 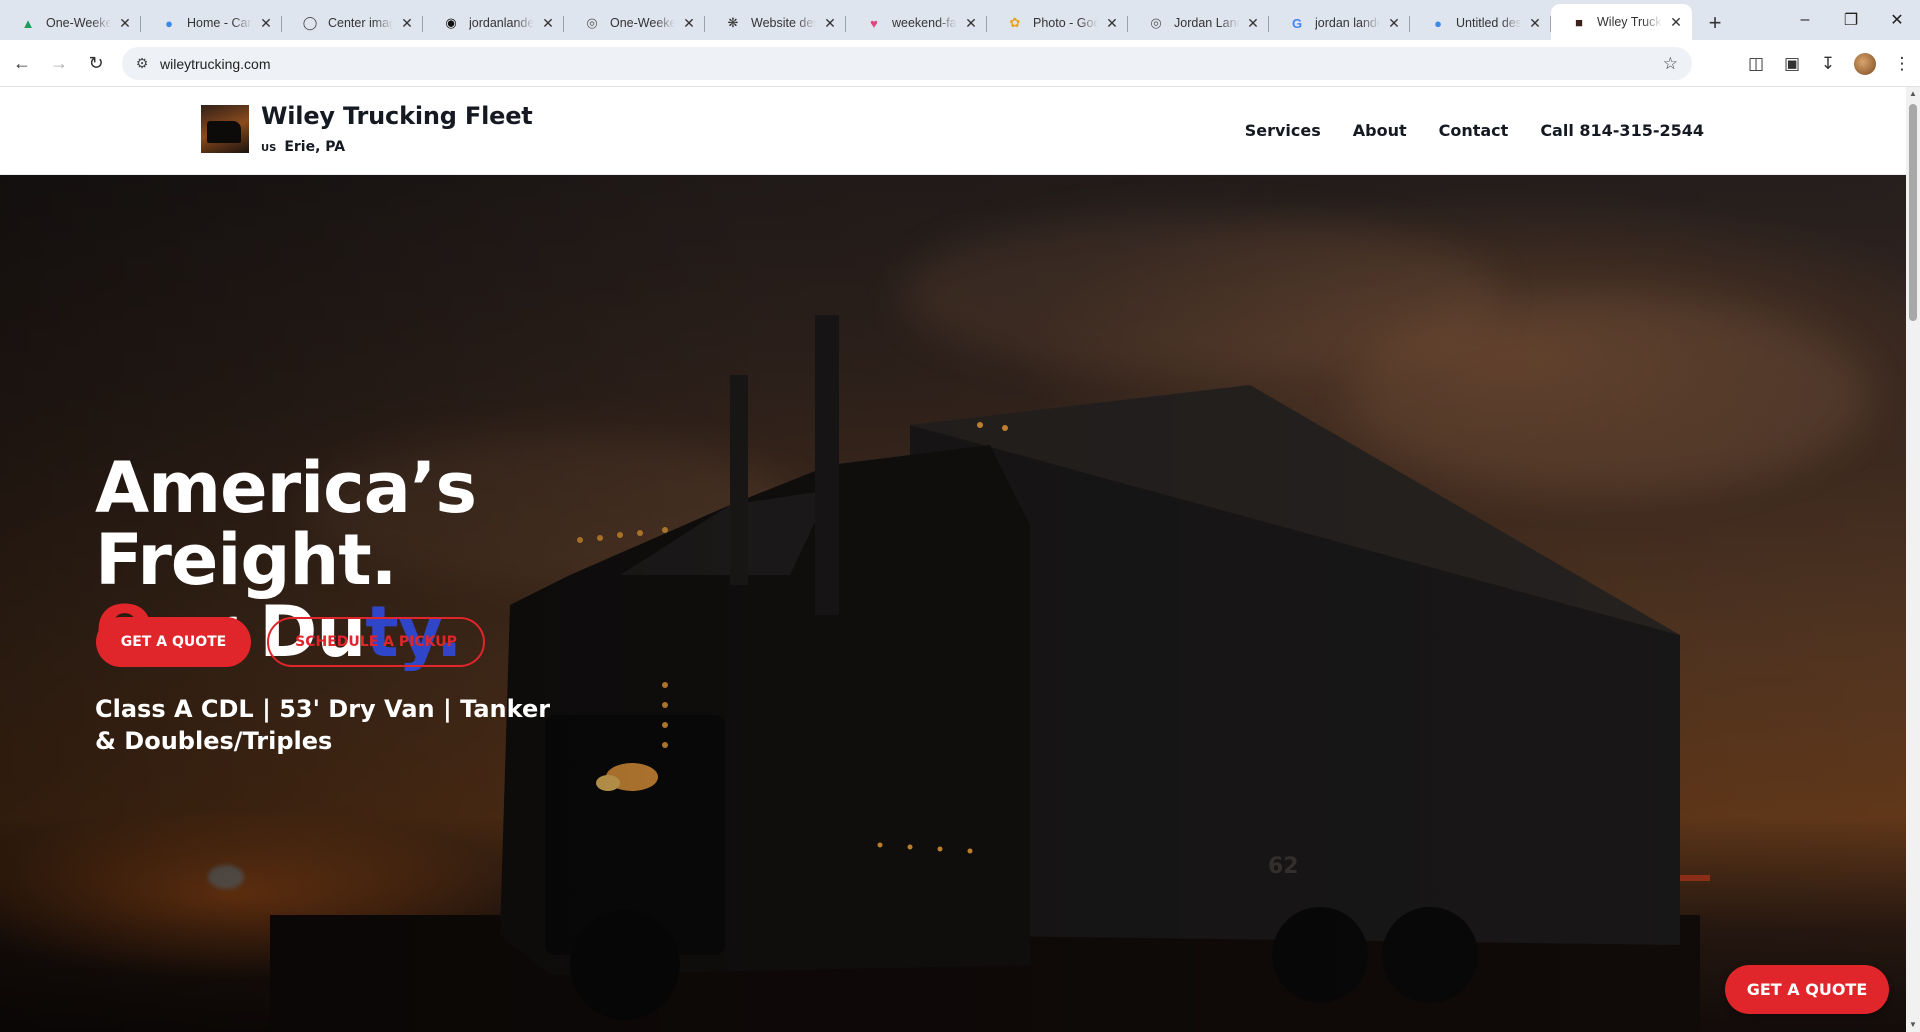 I want to click on browser-tab: ● Untitled design ✕, so click(x=1480, y=23).